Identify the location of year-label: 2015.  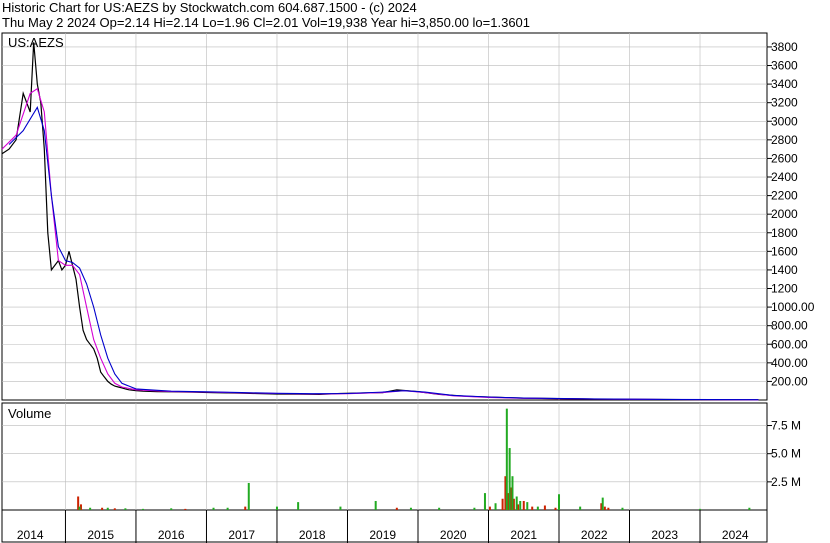
(100, 535).